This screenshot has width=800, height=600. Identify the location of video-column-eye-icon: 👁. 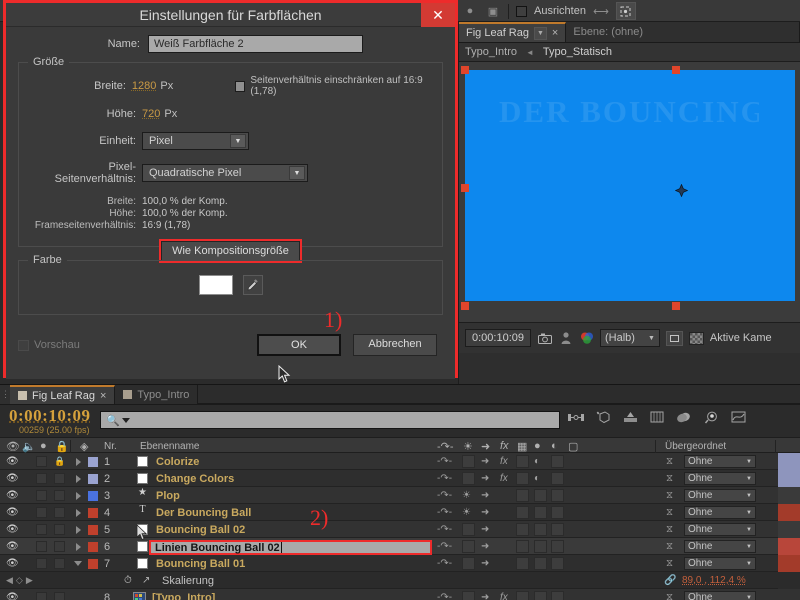
(13, 446).